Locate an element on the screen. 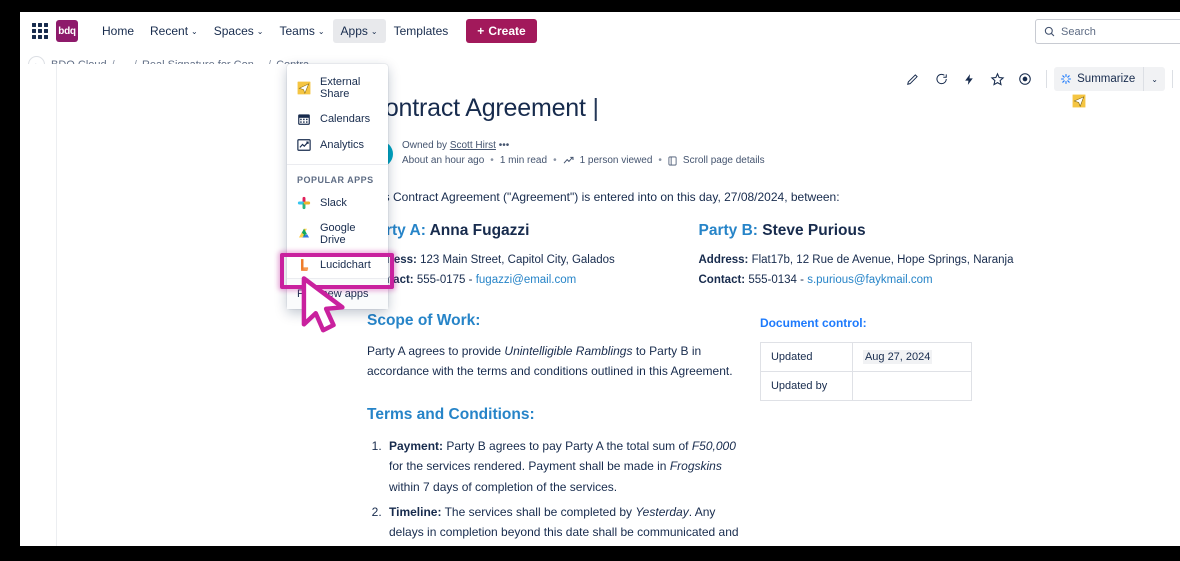 This screenshot has width=1180, height=561. owner-name-link: Scott Hirst is located at coordinates (473, 145).